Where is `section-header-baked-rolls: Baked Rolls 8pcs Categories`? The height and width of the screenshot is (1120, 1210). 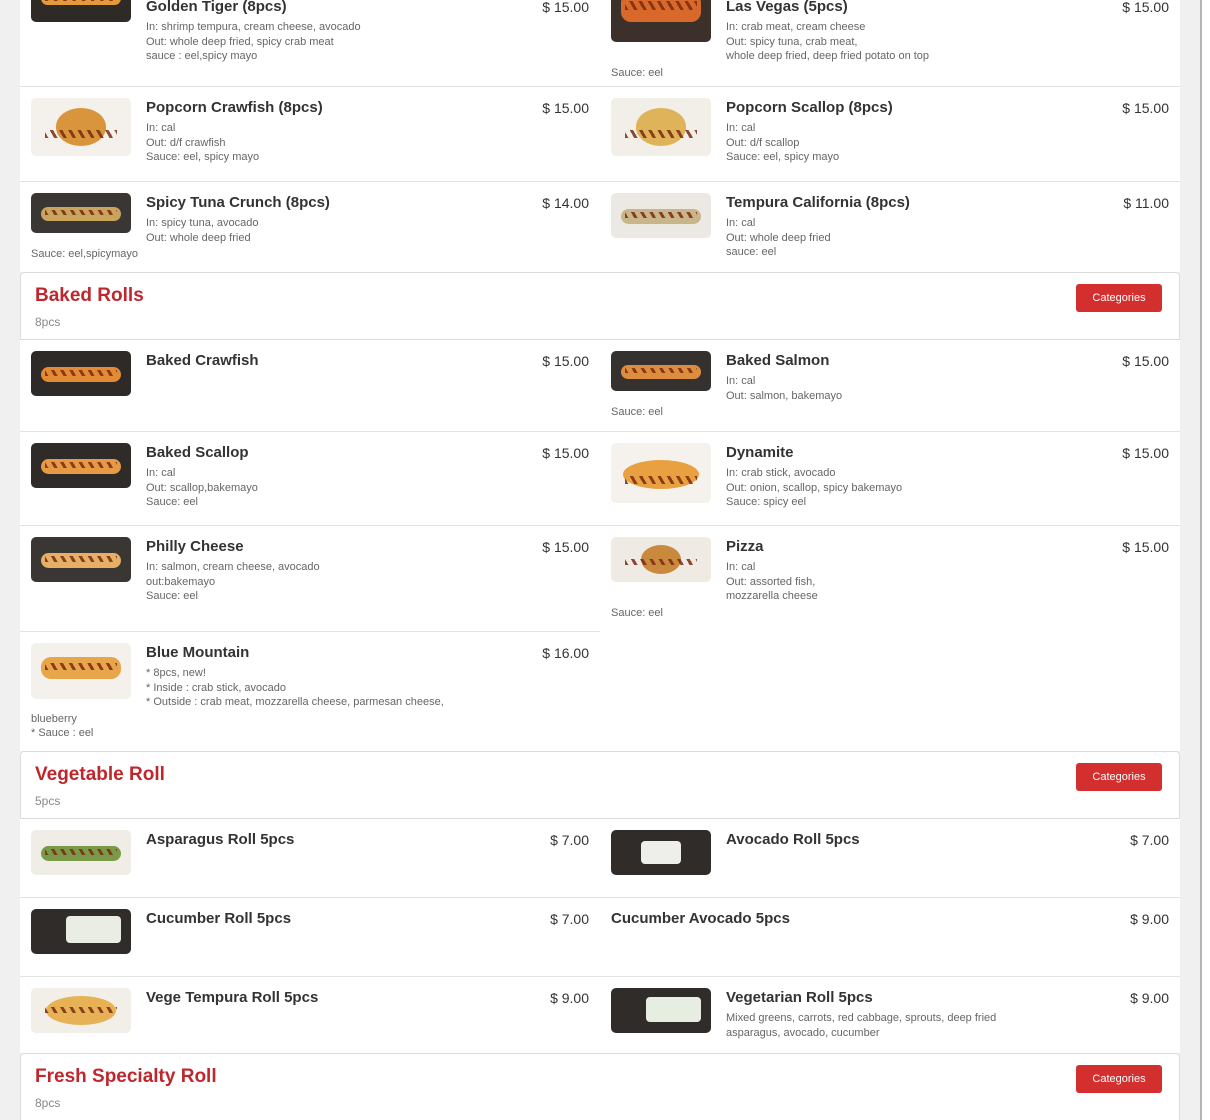 section-header-baked-rolls: Baked Rolls 8pcs Categories is located at coordinates (600, 306).